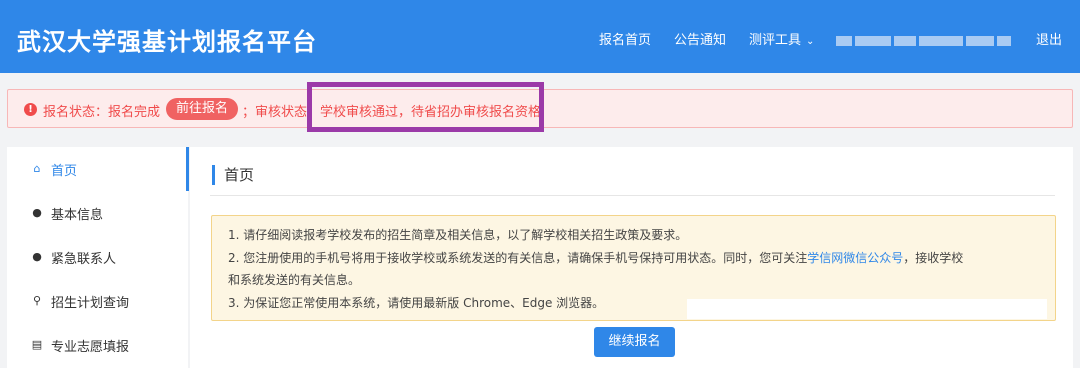  What do you see at coordinates (632, 195) in the screenshot?
I see `divider` at bounding box center [632, 195].